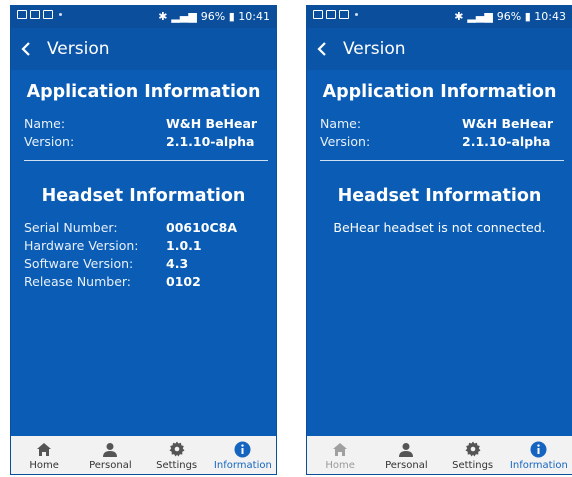 Image resolution: width=572 pixels, height=477 pixels. What do you see at coordinates (177, 263) in the screenshot?
I see `row-value: 4.3` at bounding box center [177, 263].